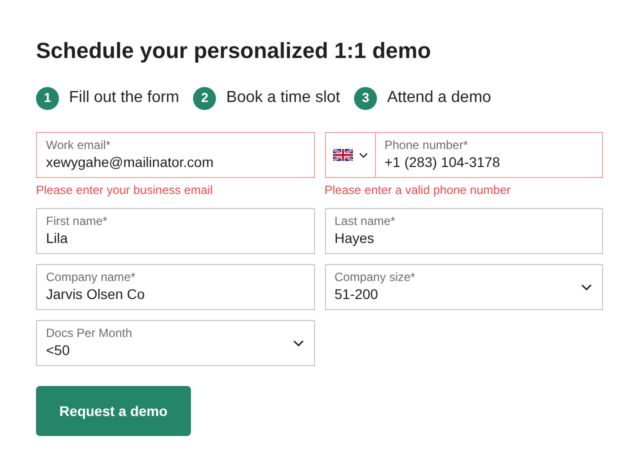 This screenshot has width=620, height=451. I want to click on field-label: Company size*, so click(375, 277).